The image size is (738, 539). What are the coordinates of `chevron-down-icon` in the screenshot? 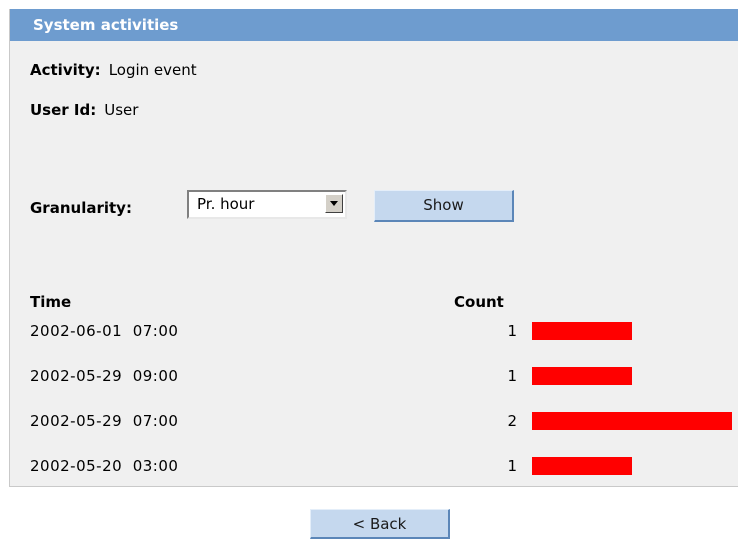 It's located at (334, 203).